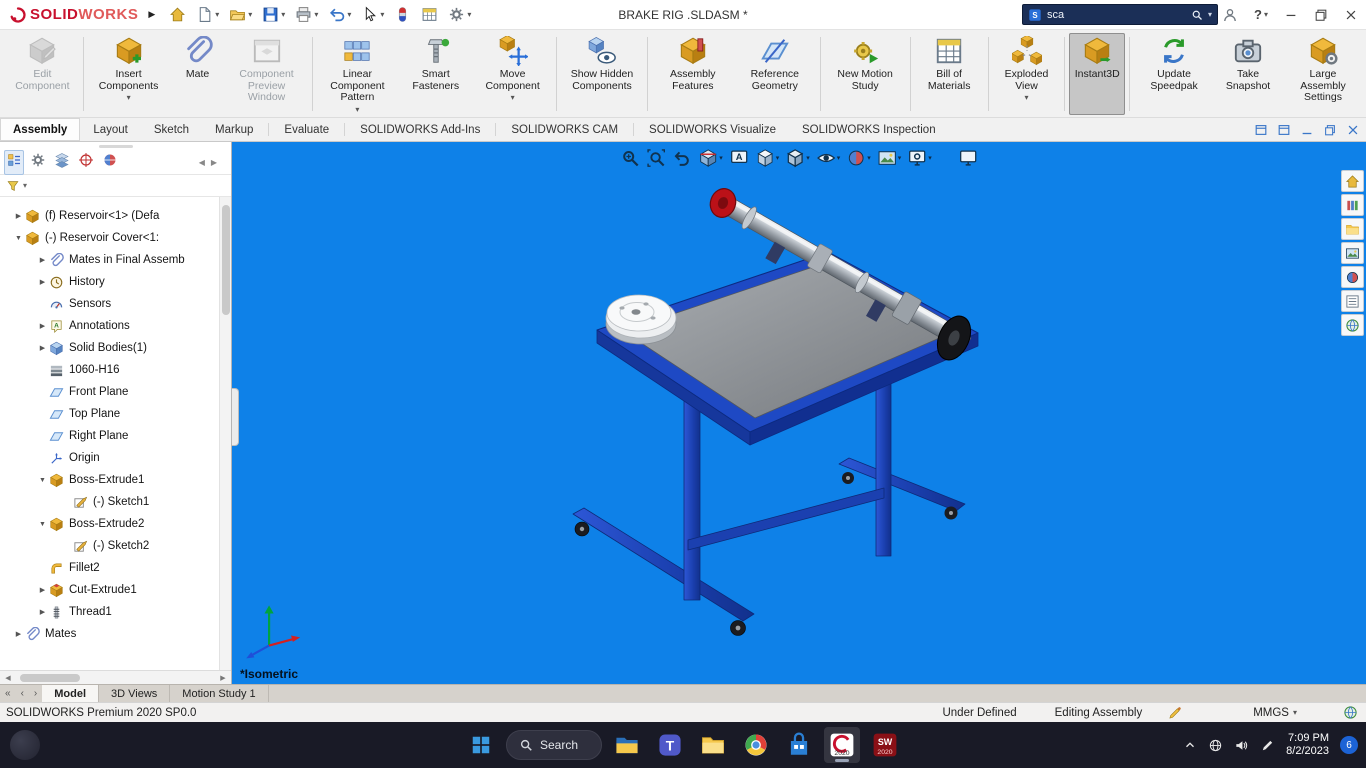 This screenshot has height=768, width=1366. What do you see at coordinates (273, 14) in the screenshot?
I see `titlebar-tool-save: ▾` at bounding box center [273, 14].